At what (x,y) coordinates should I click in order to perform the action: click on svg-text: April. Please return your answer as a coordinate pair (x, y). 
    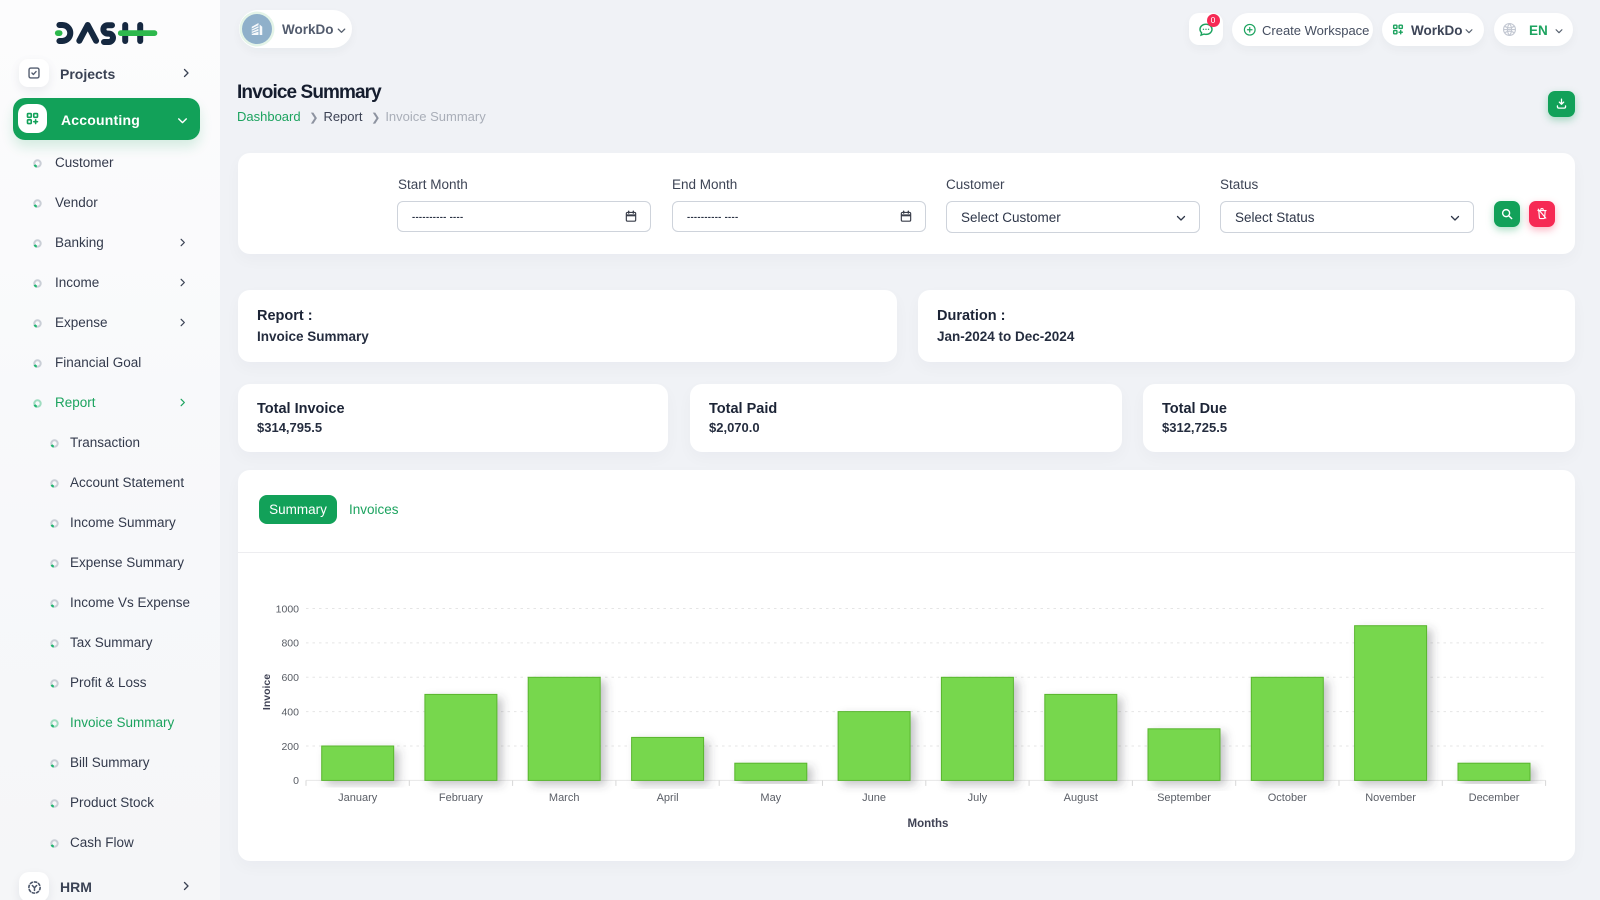
    Looking at the image, I should click on (668, 798).